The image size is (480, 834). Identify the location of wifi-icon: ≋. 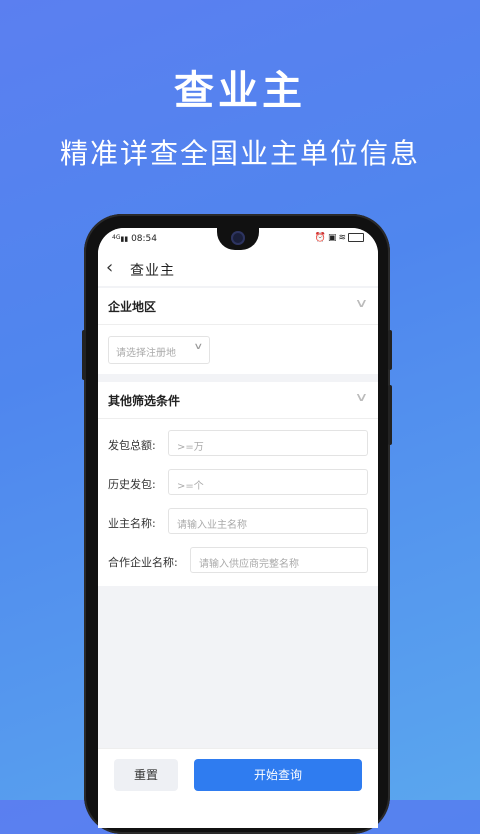
(343, 238).